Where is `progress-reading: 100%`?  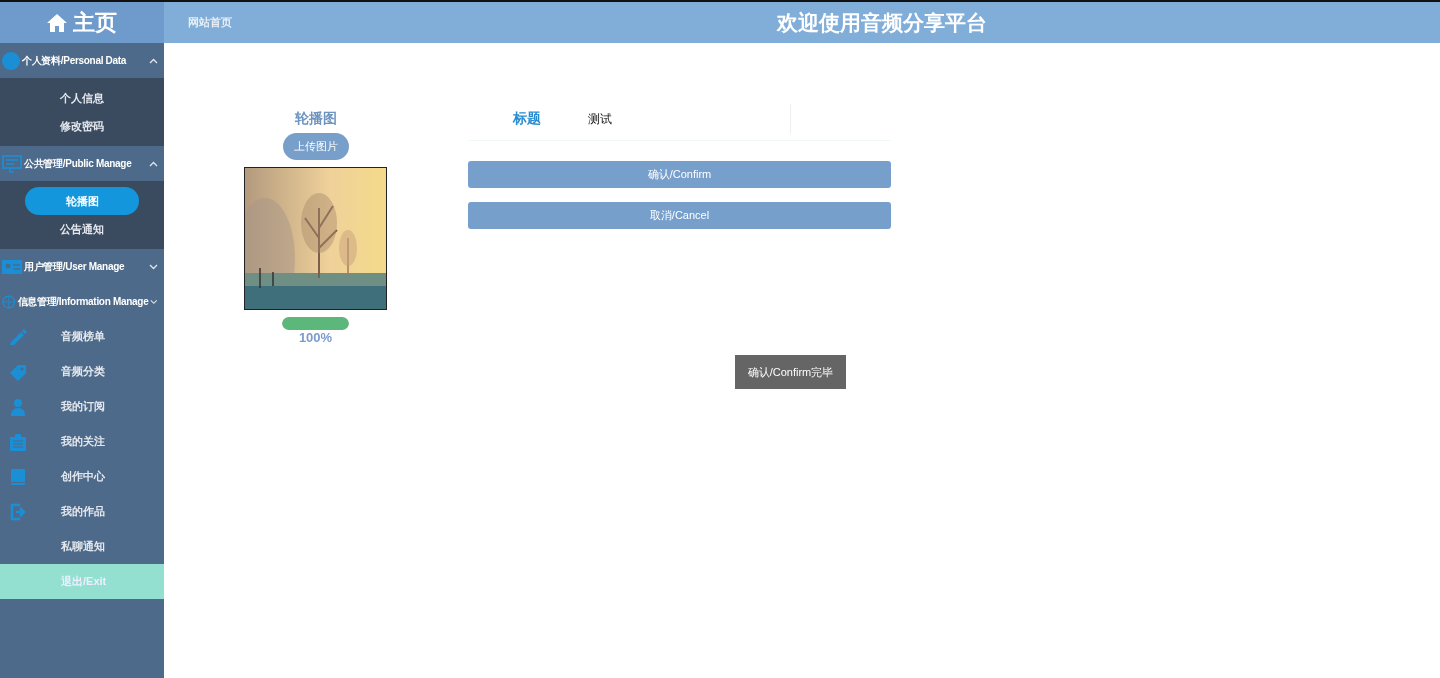
progress-reading: 100% is located at coordinates (315, 337).